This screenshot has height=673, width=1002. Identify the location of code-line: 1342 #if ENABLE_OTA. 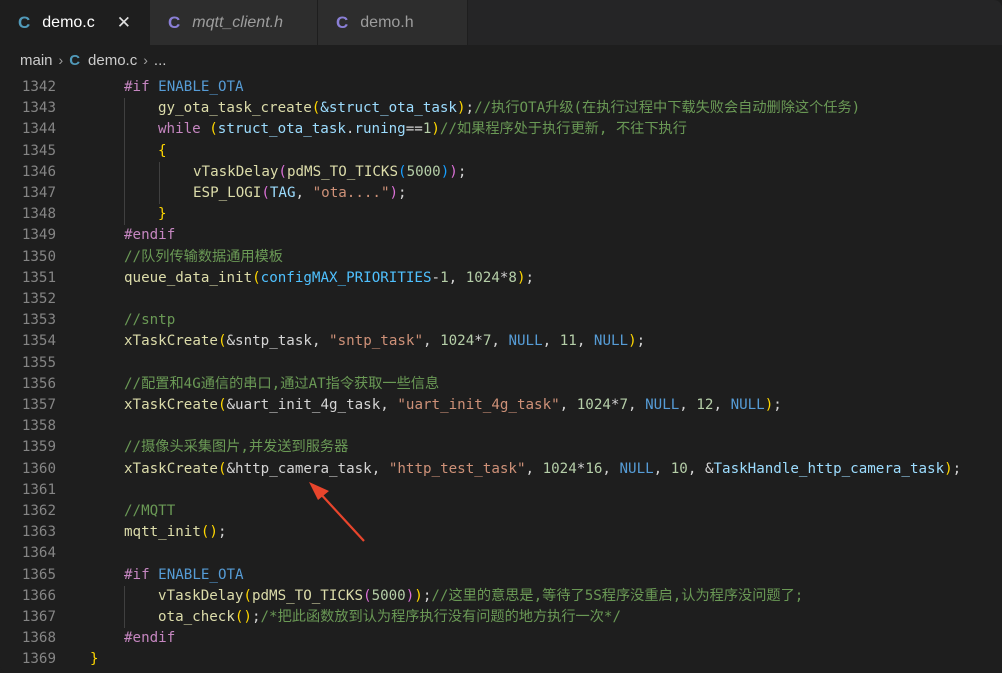
(501, 87).